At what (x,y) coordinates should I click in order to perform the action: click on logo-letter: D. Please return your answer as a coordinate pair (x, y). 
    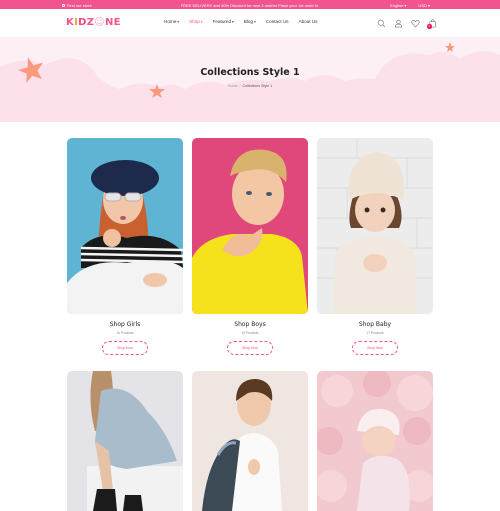
    Looking at the image, I should click on (82, 22).